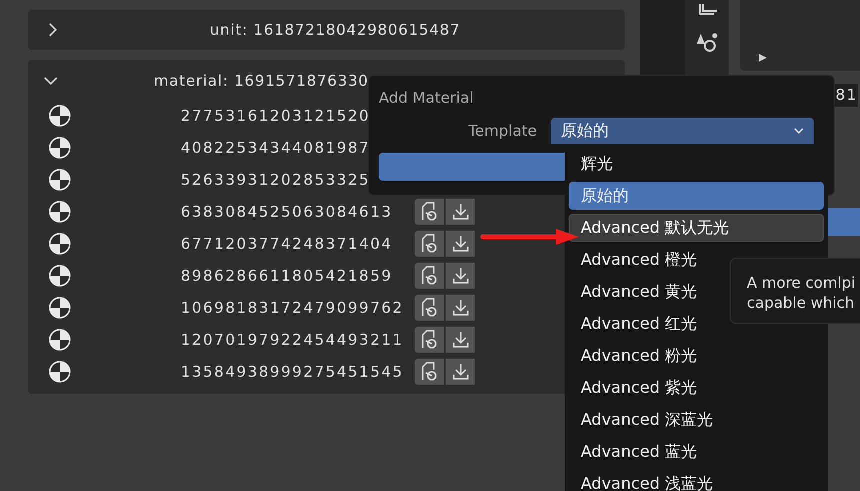  I want to click on material-id: 8986286611805421859, so click(287, 276).